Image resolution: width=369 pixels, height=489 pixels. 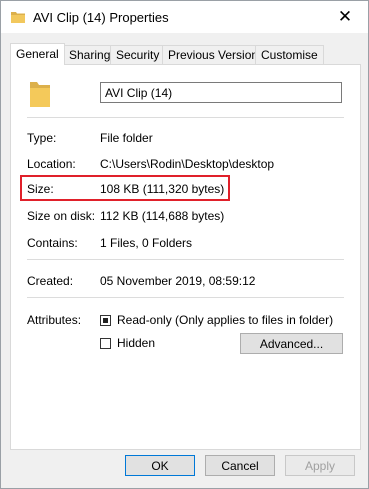 What do you see at coordinates (37, 54) in the screenshot?
I see `tab-general: General` at bounding box center [37, 54].